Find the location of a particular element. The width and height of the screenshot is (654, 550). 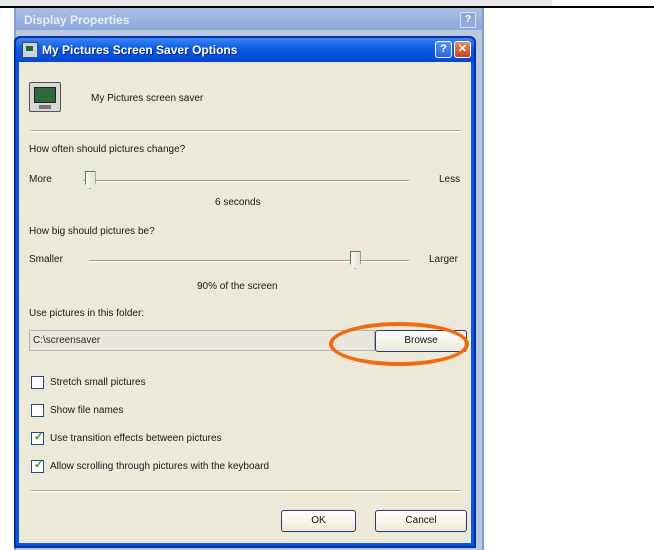

folder-path-field: C:\screensaver is located at coordinates (202, 340).